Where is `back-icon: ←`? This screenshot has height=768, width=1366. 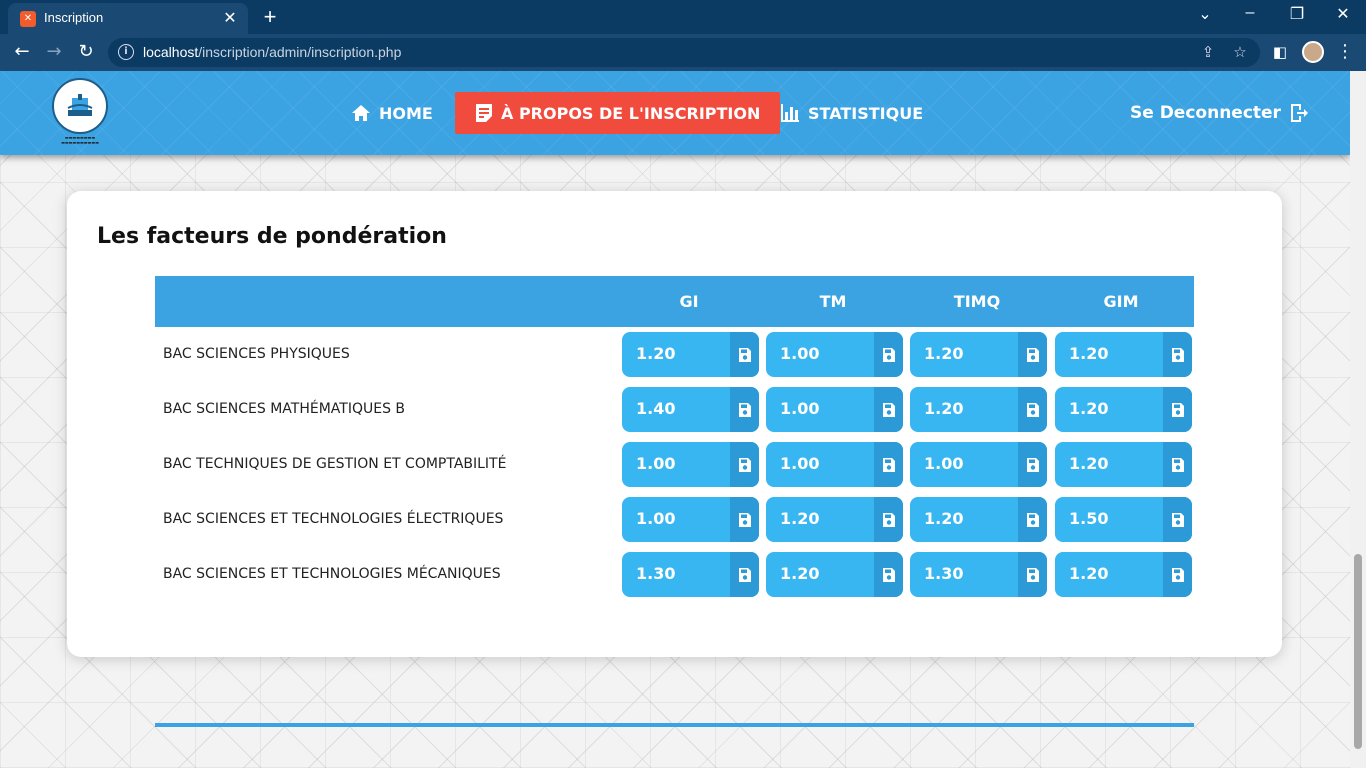 back-icon: ← is located at coordinates (22, 52).